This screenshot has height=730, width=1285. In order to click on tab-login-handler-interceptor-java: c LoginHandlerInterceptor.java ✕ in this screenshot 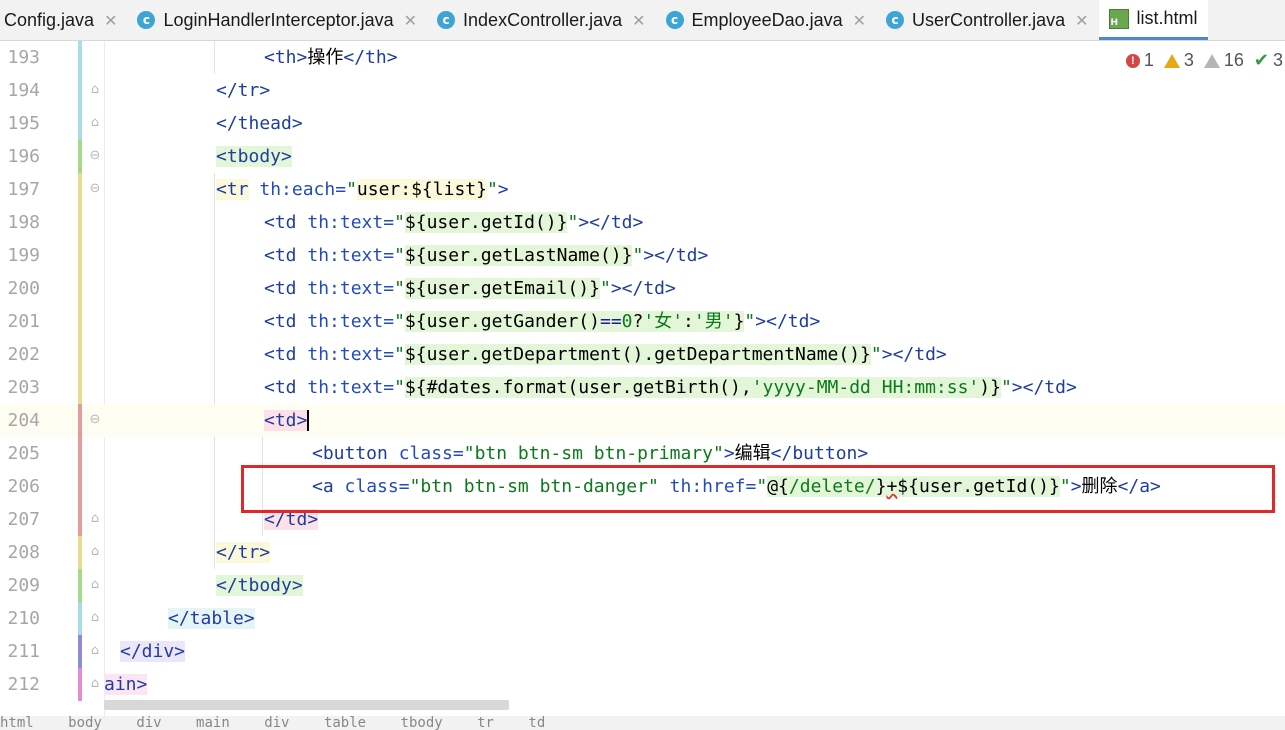, I will do `click(277, 20)`.